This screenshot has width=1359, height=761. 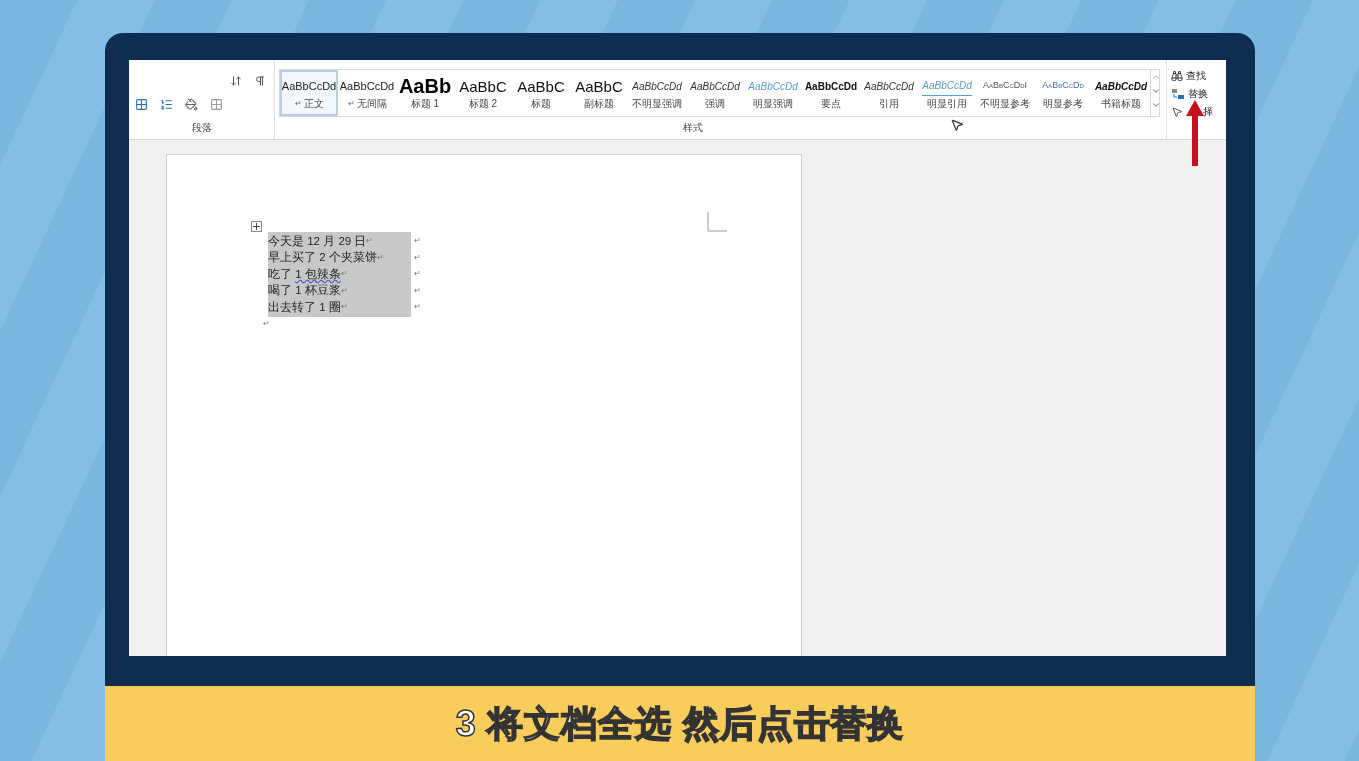 What do you see at coordinates (680, 723) in the screenshot?
I see `caption-text: 3 将文档全选 然后点击替换` at bounding box center [680, 723].